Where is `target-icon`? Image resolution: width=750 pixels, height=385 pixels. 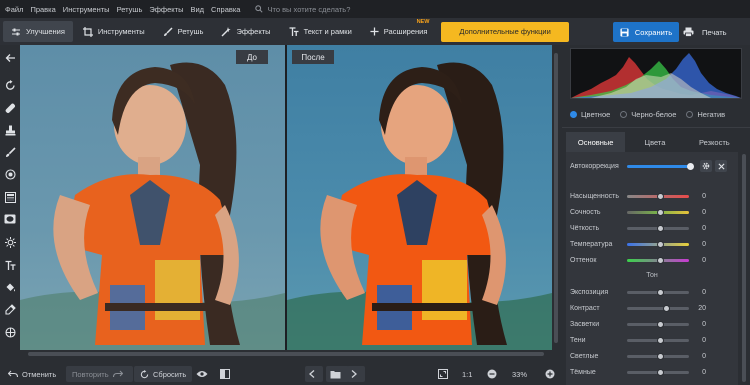
target-icon is located at coordinates (10, 332).